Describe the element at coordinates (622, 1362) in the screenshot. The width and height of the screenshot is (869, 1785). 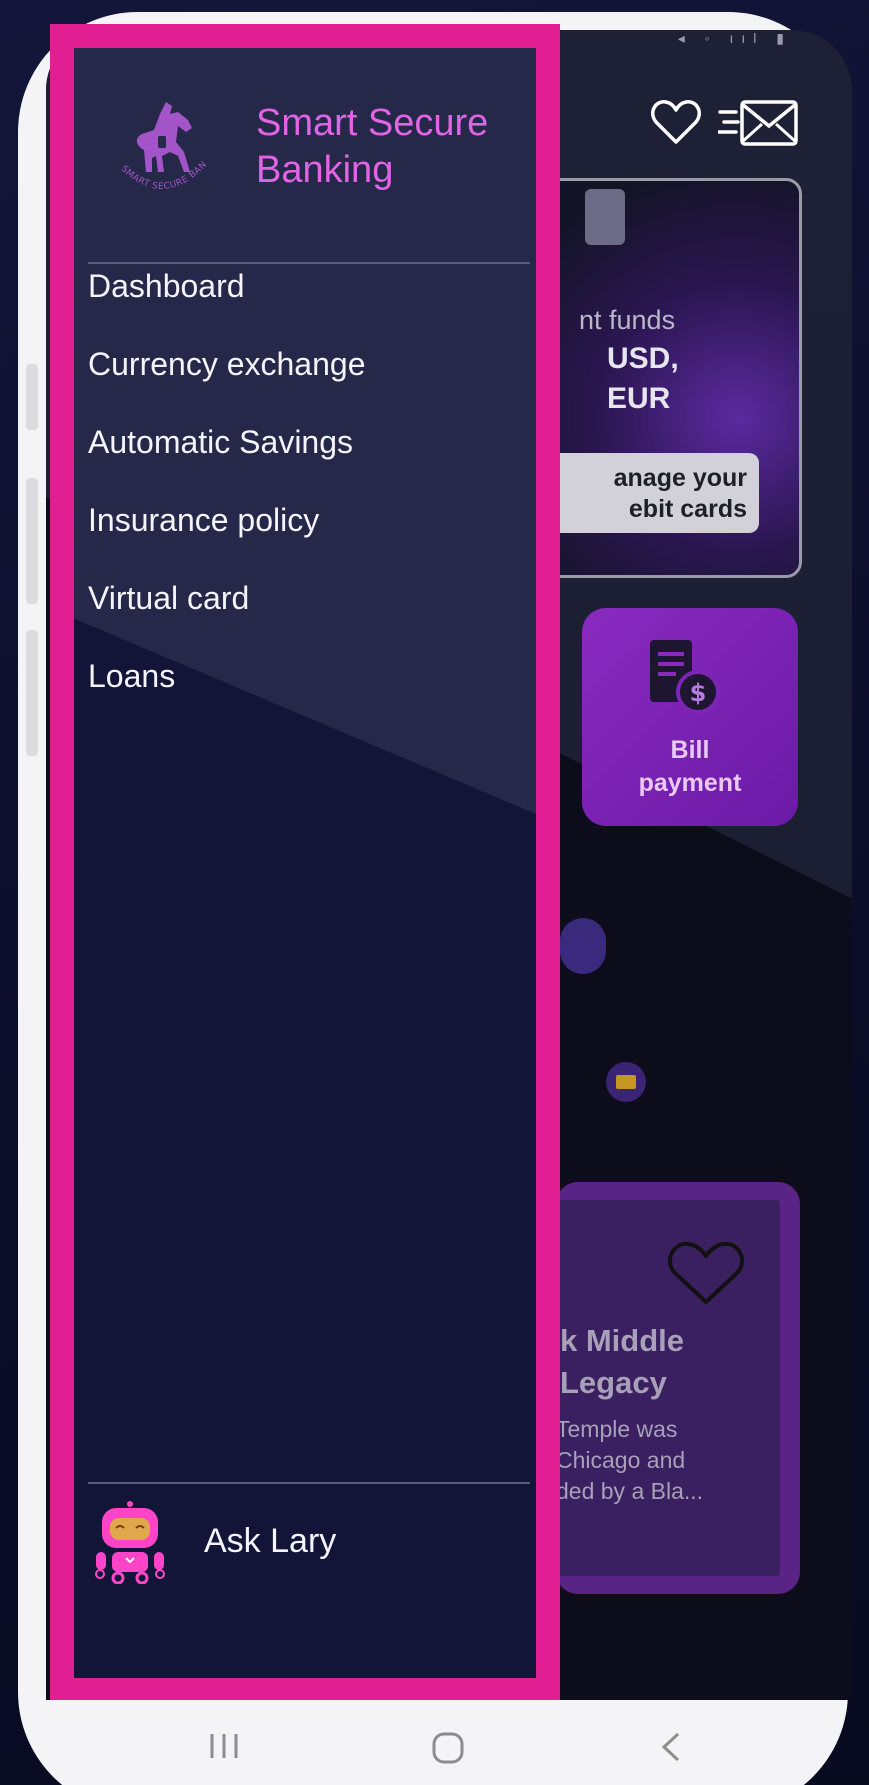
I see `article-title: k Middle Legacy` at that location.